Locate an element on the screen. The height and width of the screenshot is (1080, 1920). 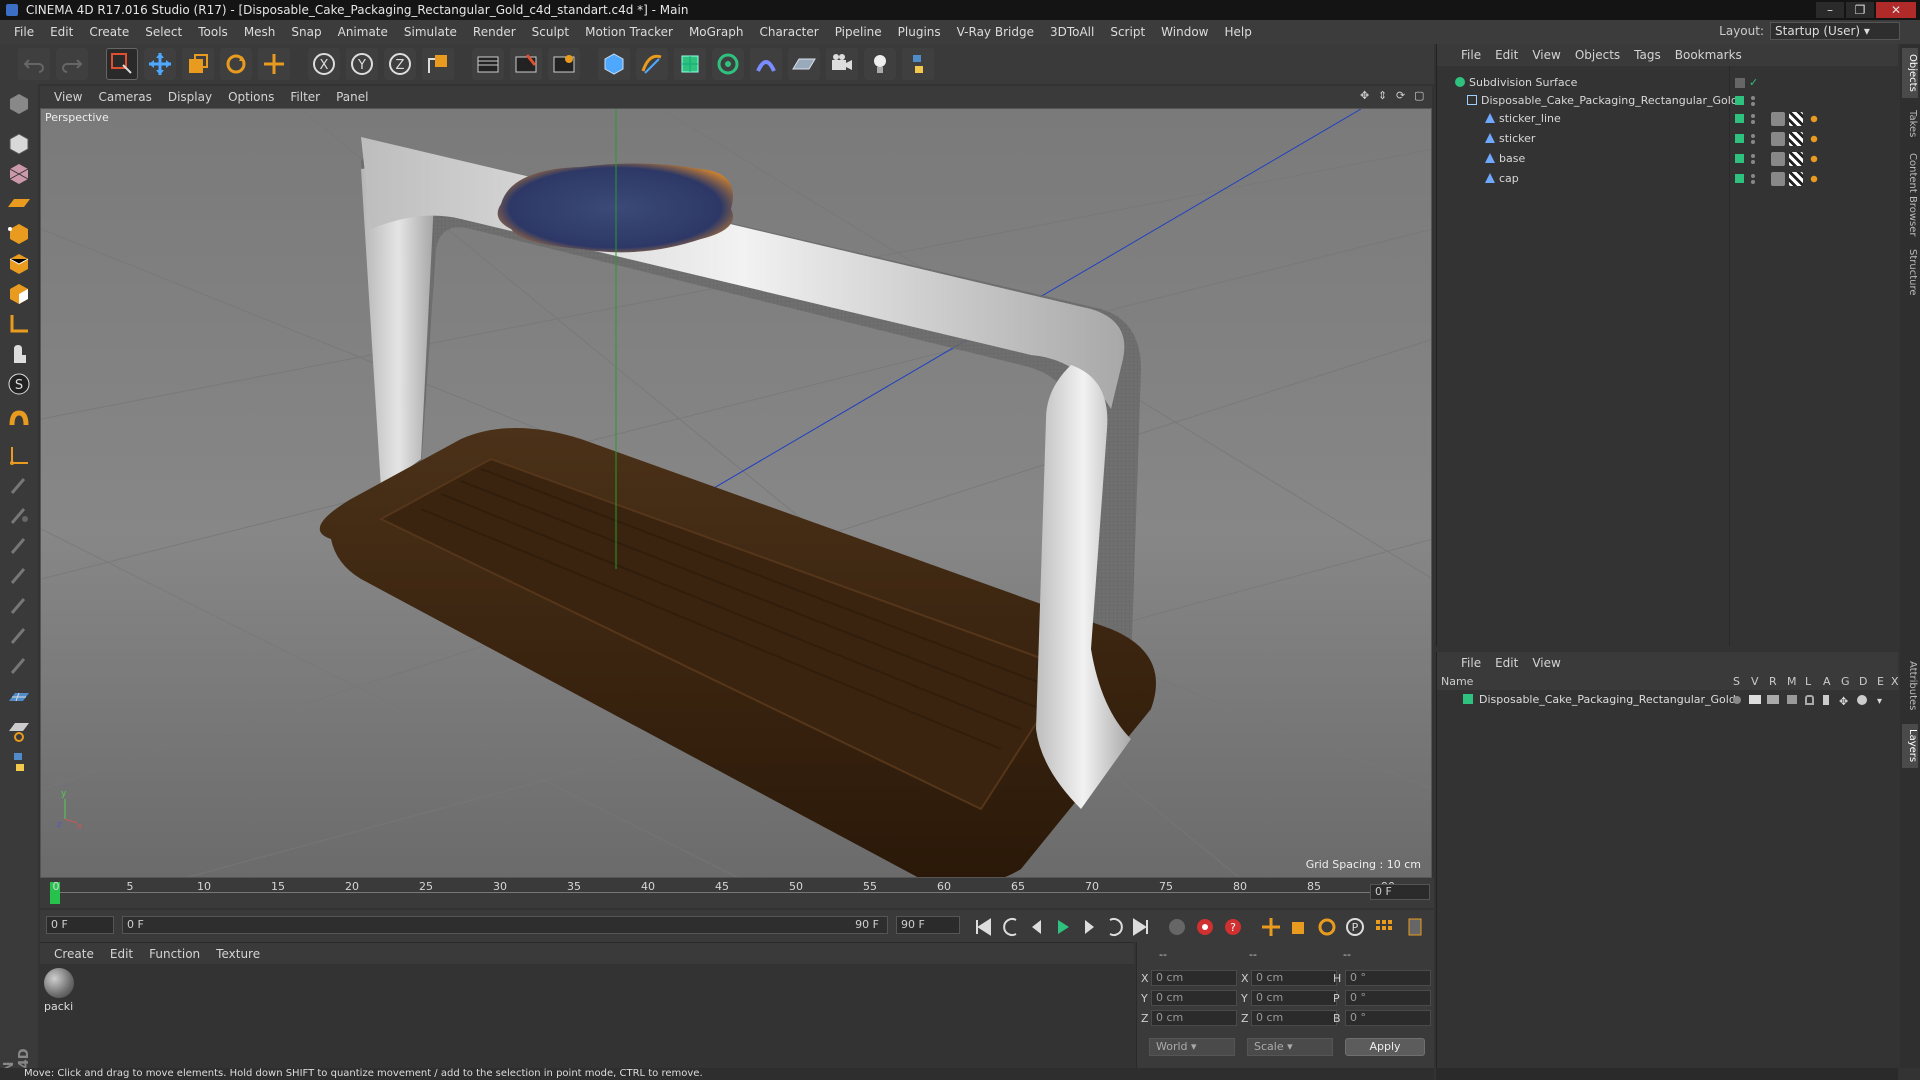
menu-window: Window is located at coordinates (1184, 32).